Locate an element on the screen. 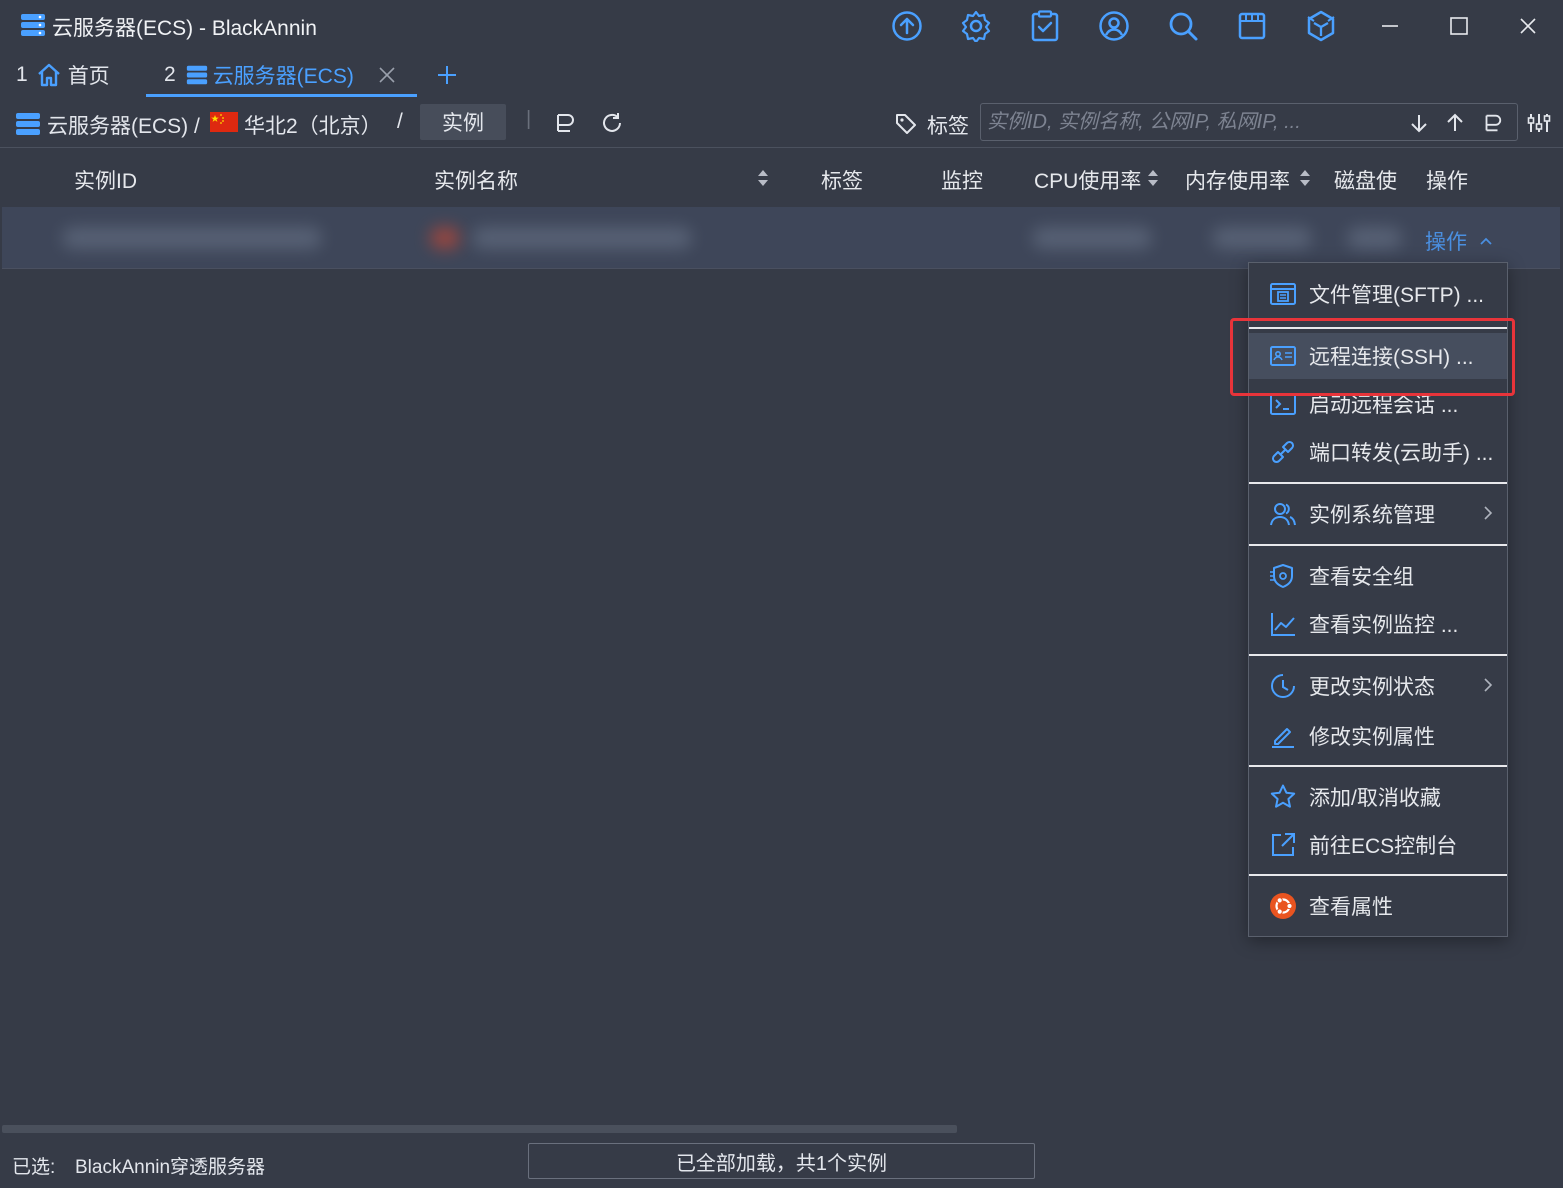  breadcrumb-current: 实例 is located at coordinates (463, 122).